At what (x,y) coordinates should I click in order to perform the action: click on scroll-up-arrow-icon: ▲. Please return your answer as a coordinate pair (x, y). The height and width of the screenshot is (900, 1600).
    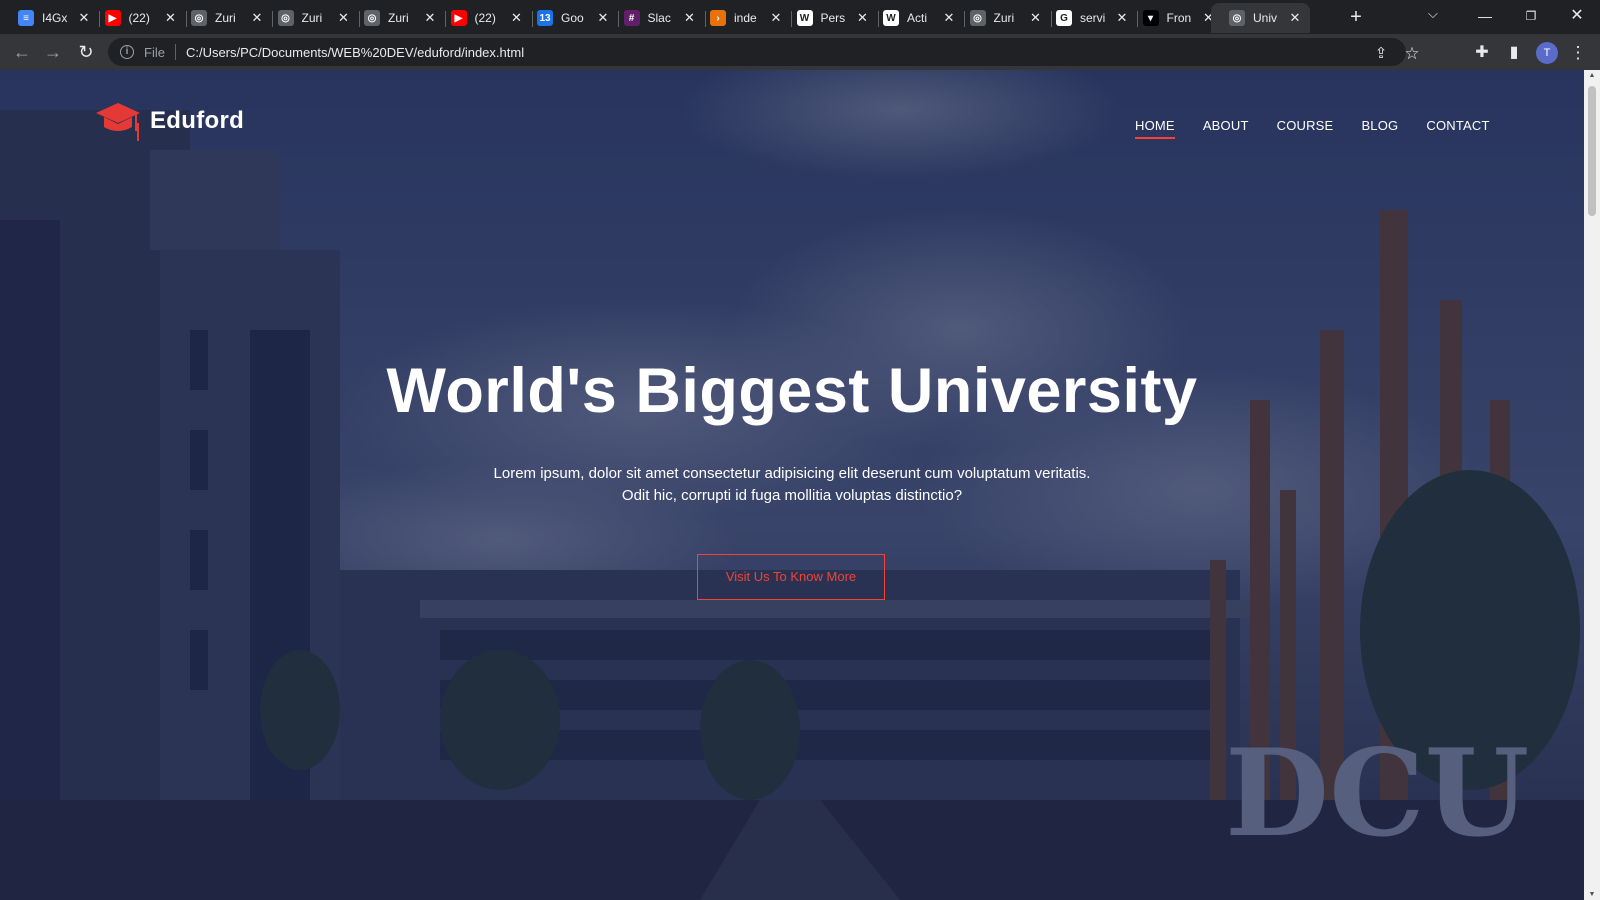
    Looking at the image, I should click on (1592, 75).